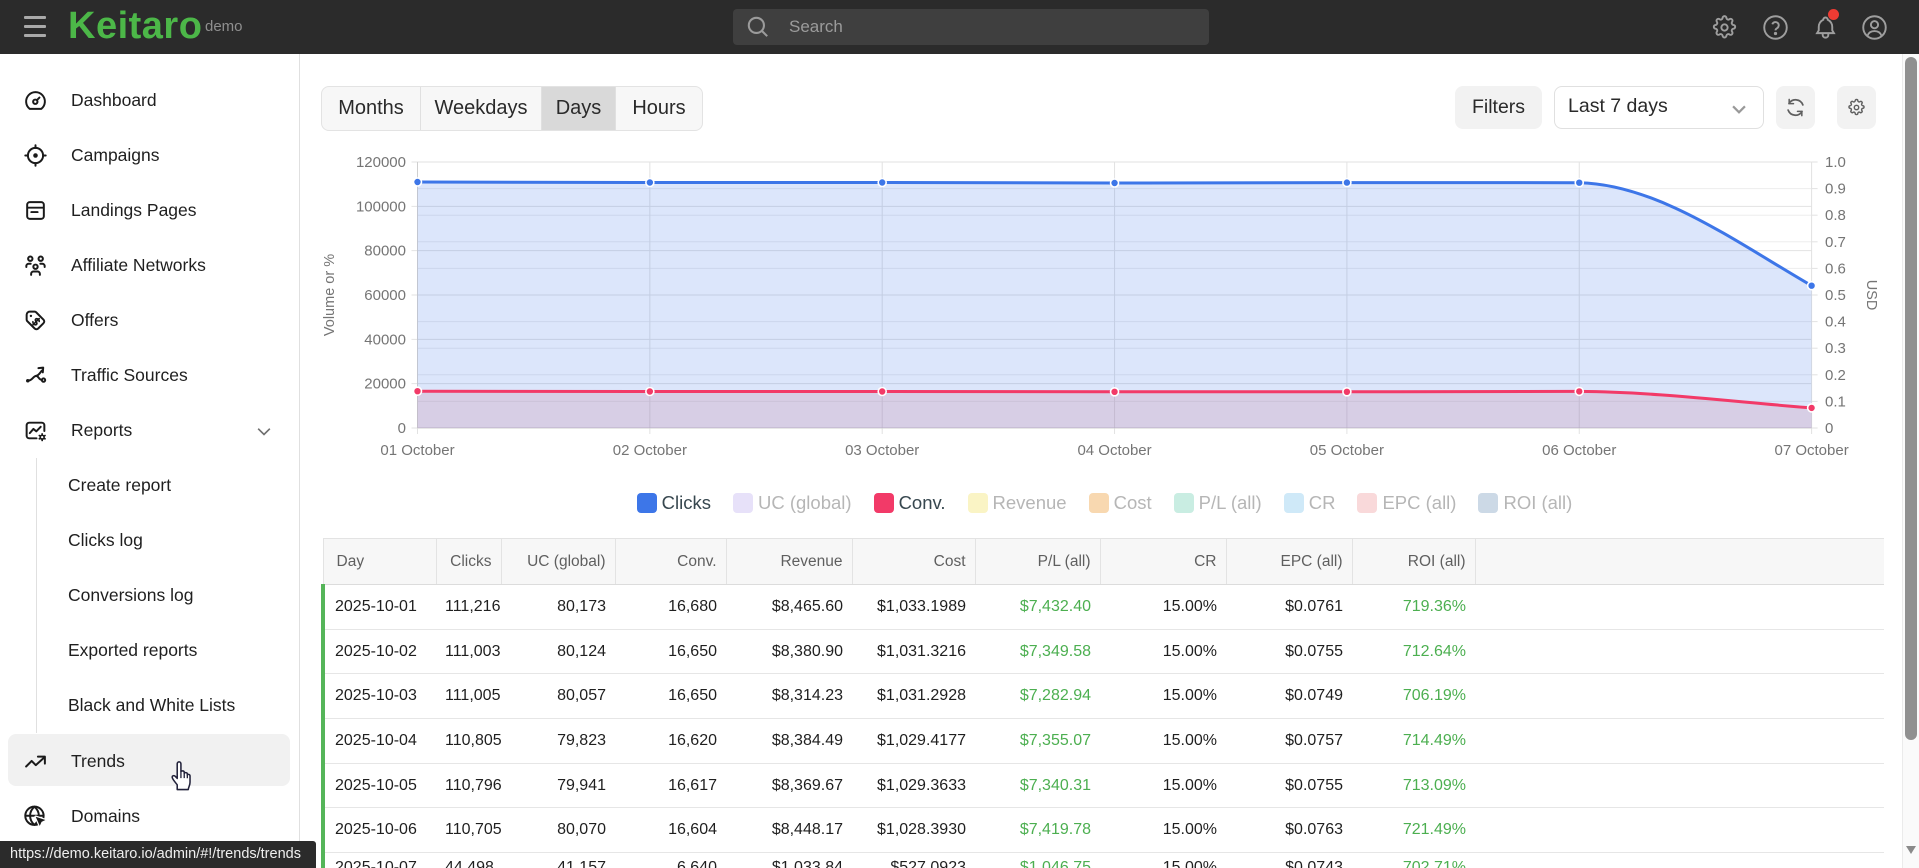 The height and width of the screenshot is (868, 1919). I want to click on svg-text: Volume or %, so click(330, 295).